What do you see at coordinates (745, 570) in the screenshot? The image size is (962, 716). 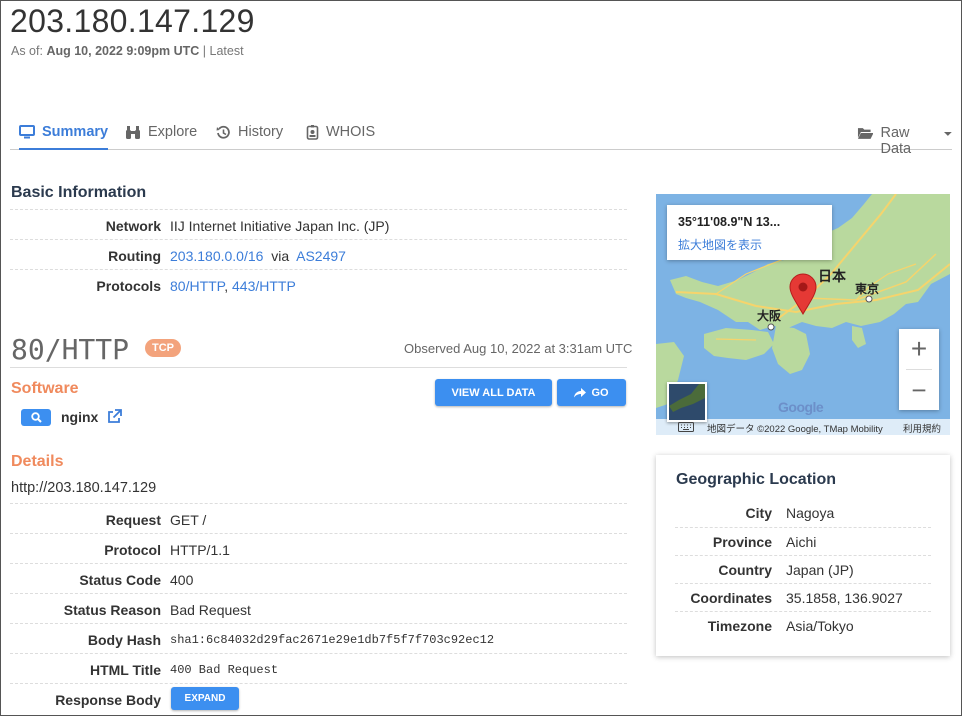 I see `geo-key: Country` at bounding box center [745, 570].